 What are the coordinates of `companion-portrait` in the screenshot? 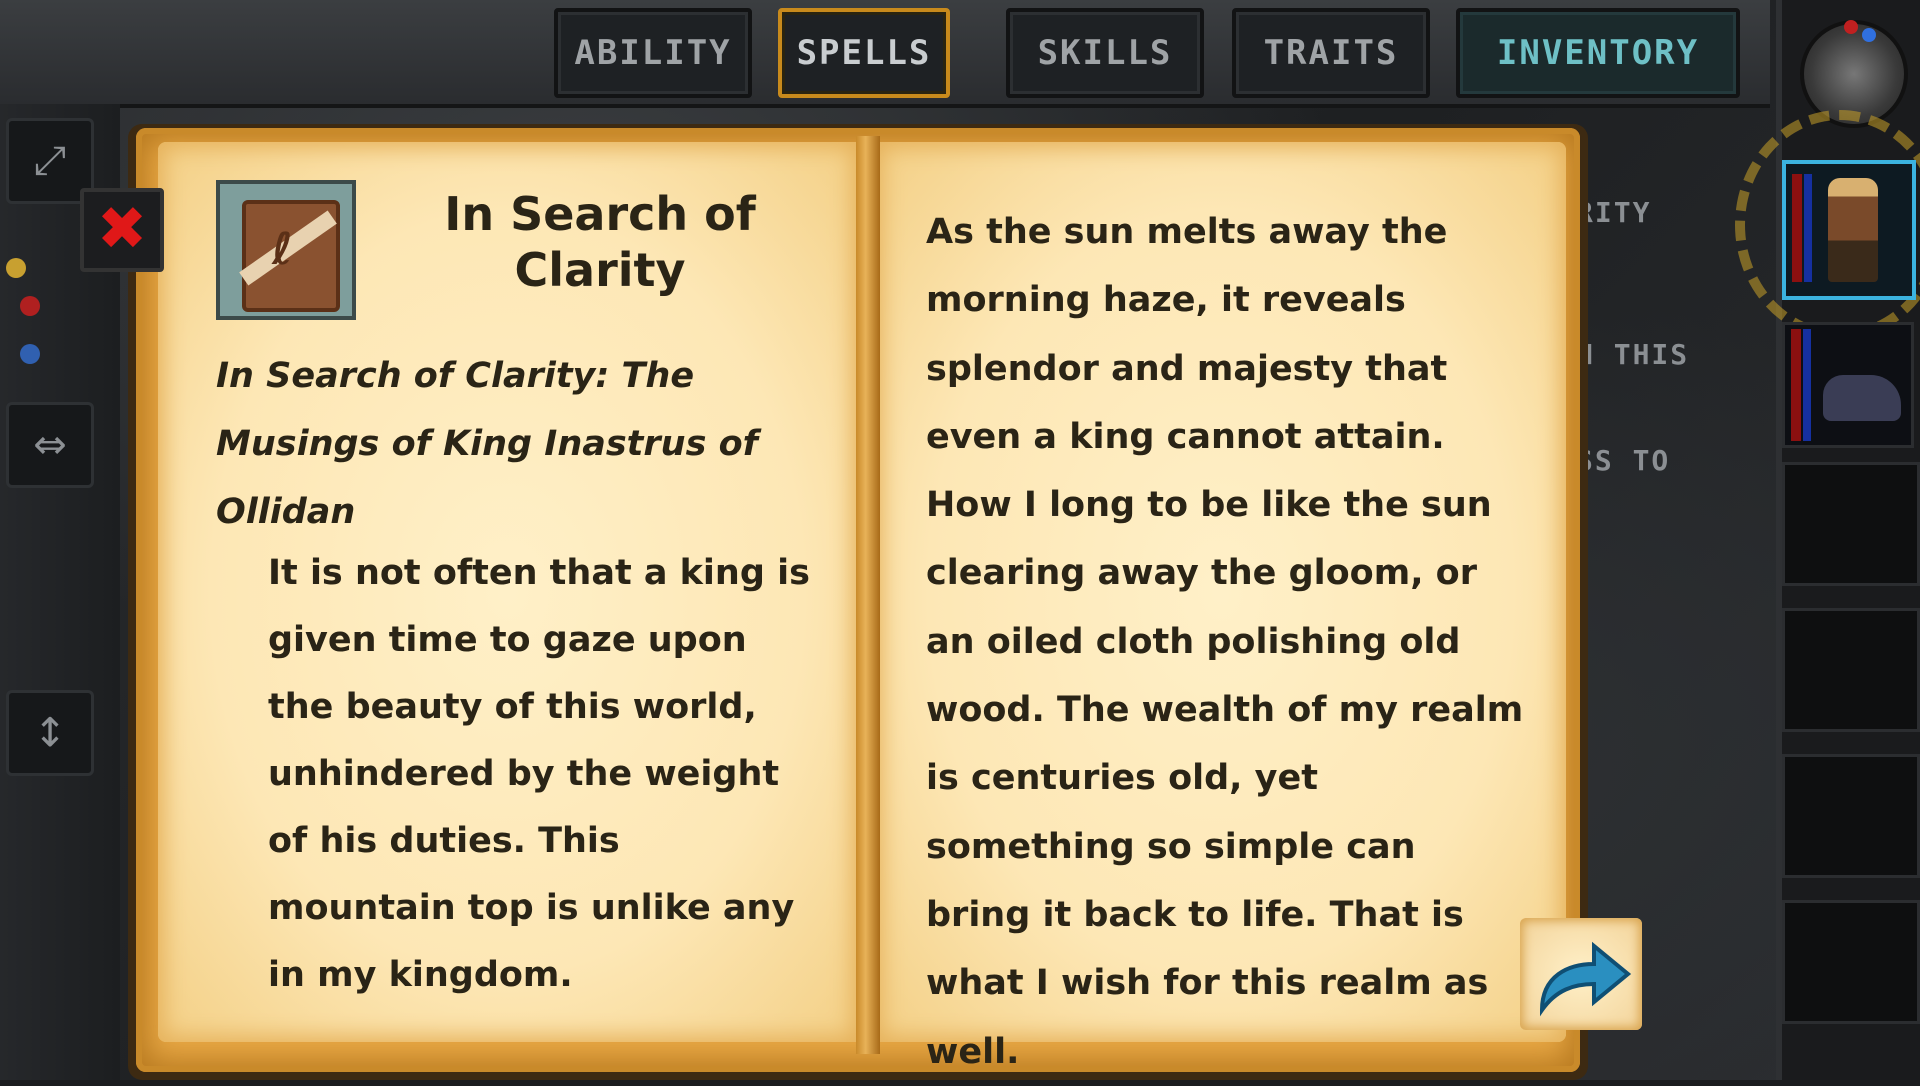 It's located at (1848, 385).